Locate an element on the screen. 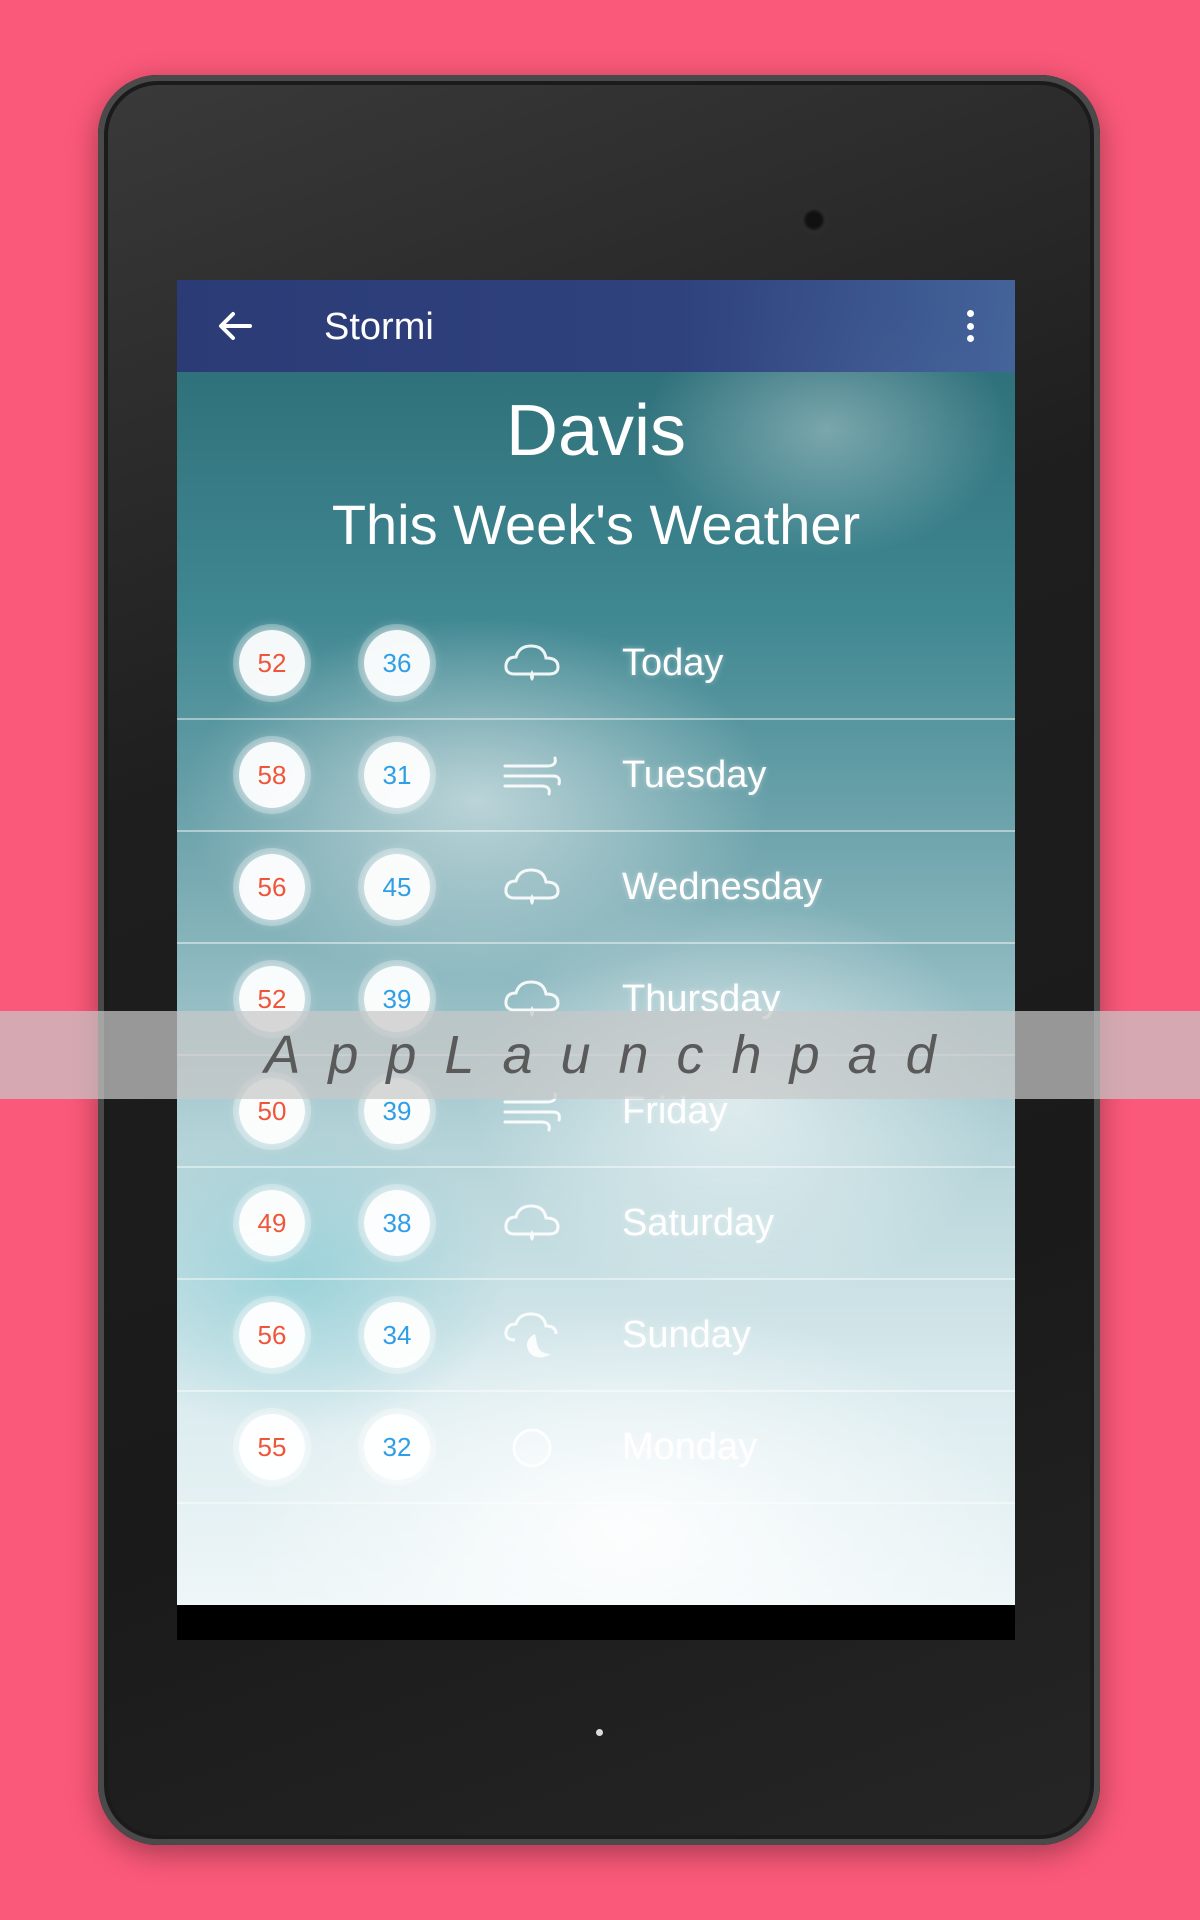 The image size is (1200, 1920). arrow-left-icon is located at coordinates (235, 326).